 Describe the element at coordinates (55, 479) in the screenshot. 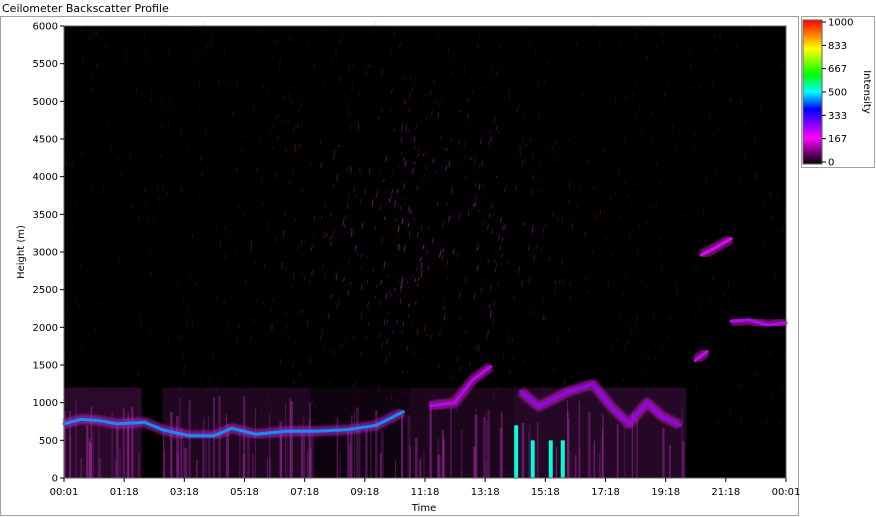

I see `y-tick-label: 0` at that location.